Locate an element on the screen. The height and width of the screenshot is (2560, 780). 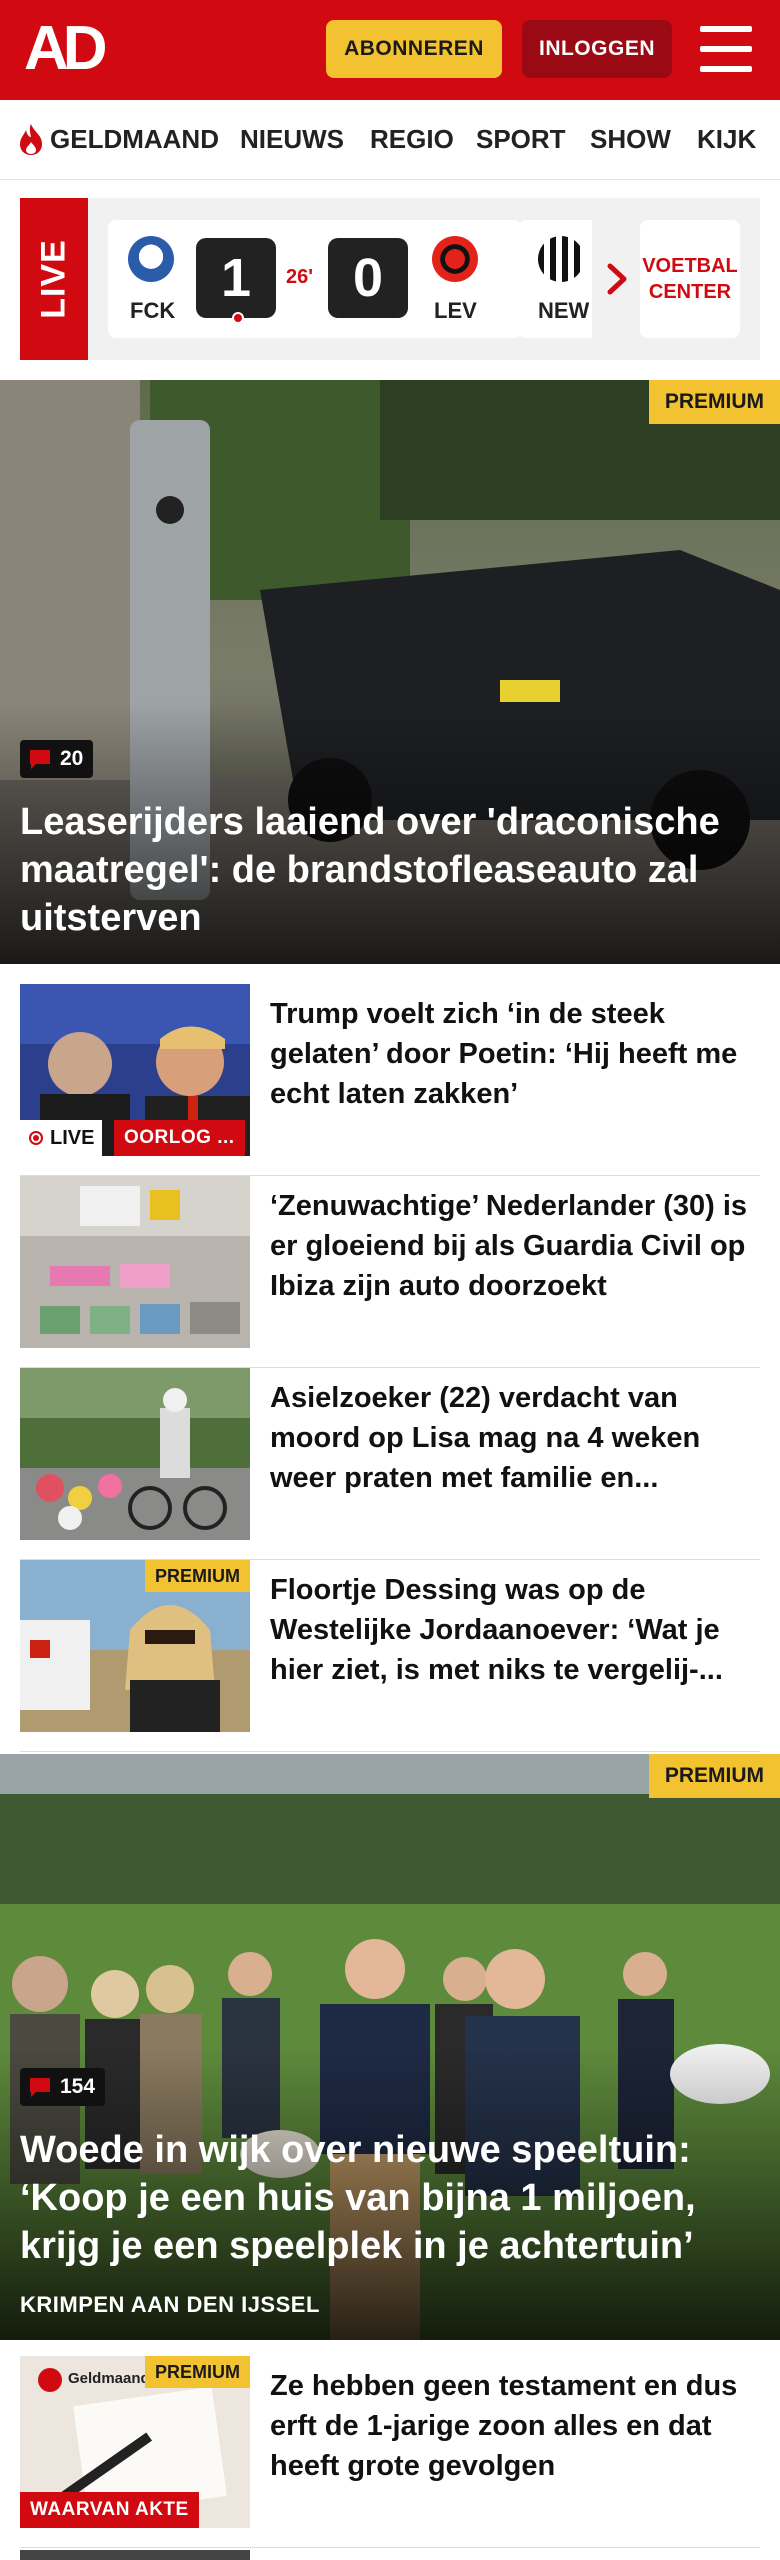
live-match-card-next: NEW is located at coordinates (555, 279).